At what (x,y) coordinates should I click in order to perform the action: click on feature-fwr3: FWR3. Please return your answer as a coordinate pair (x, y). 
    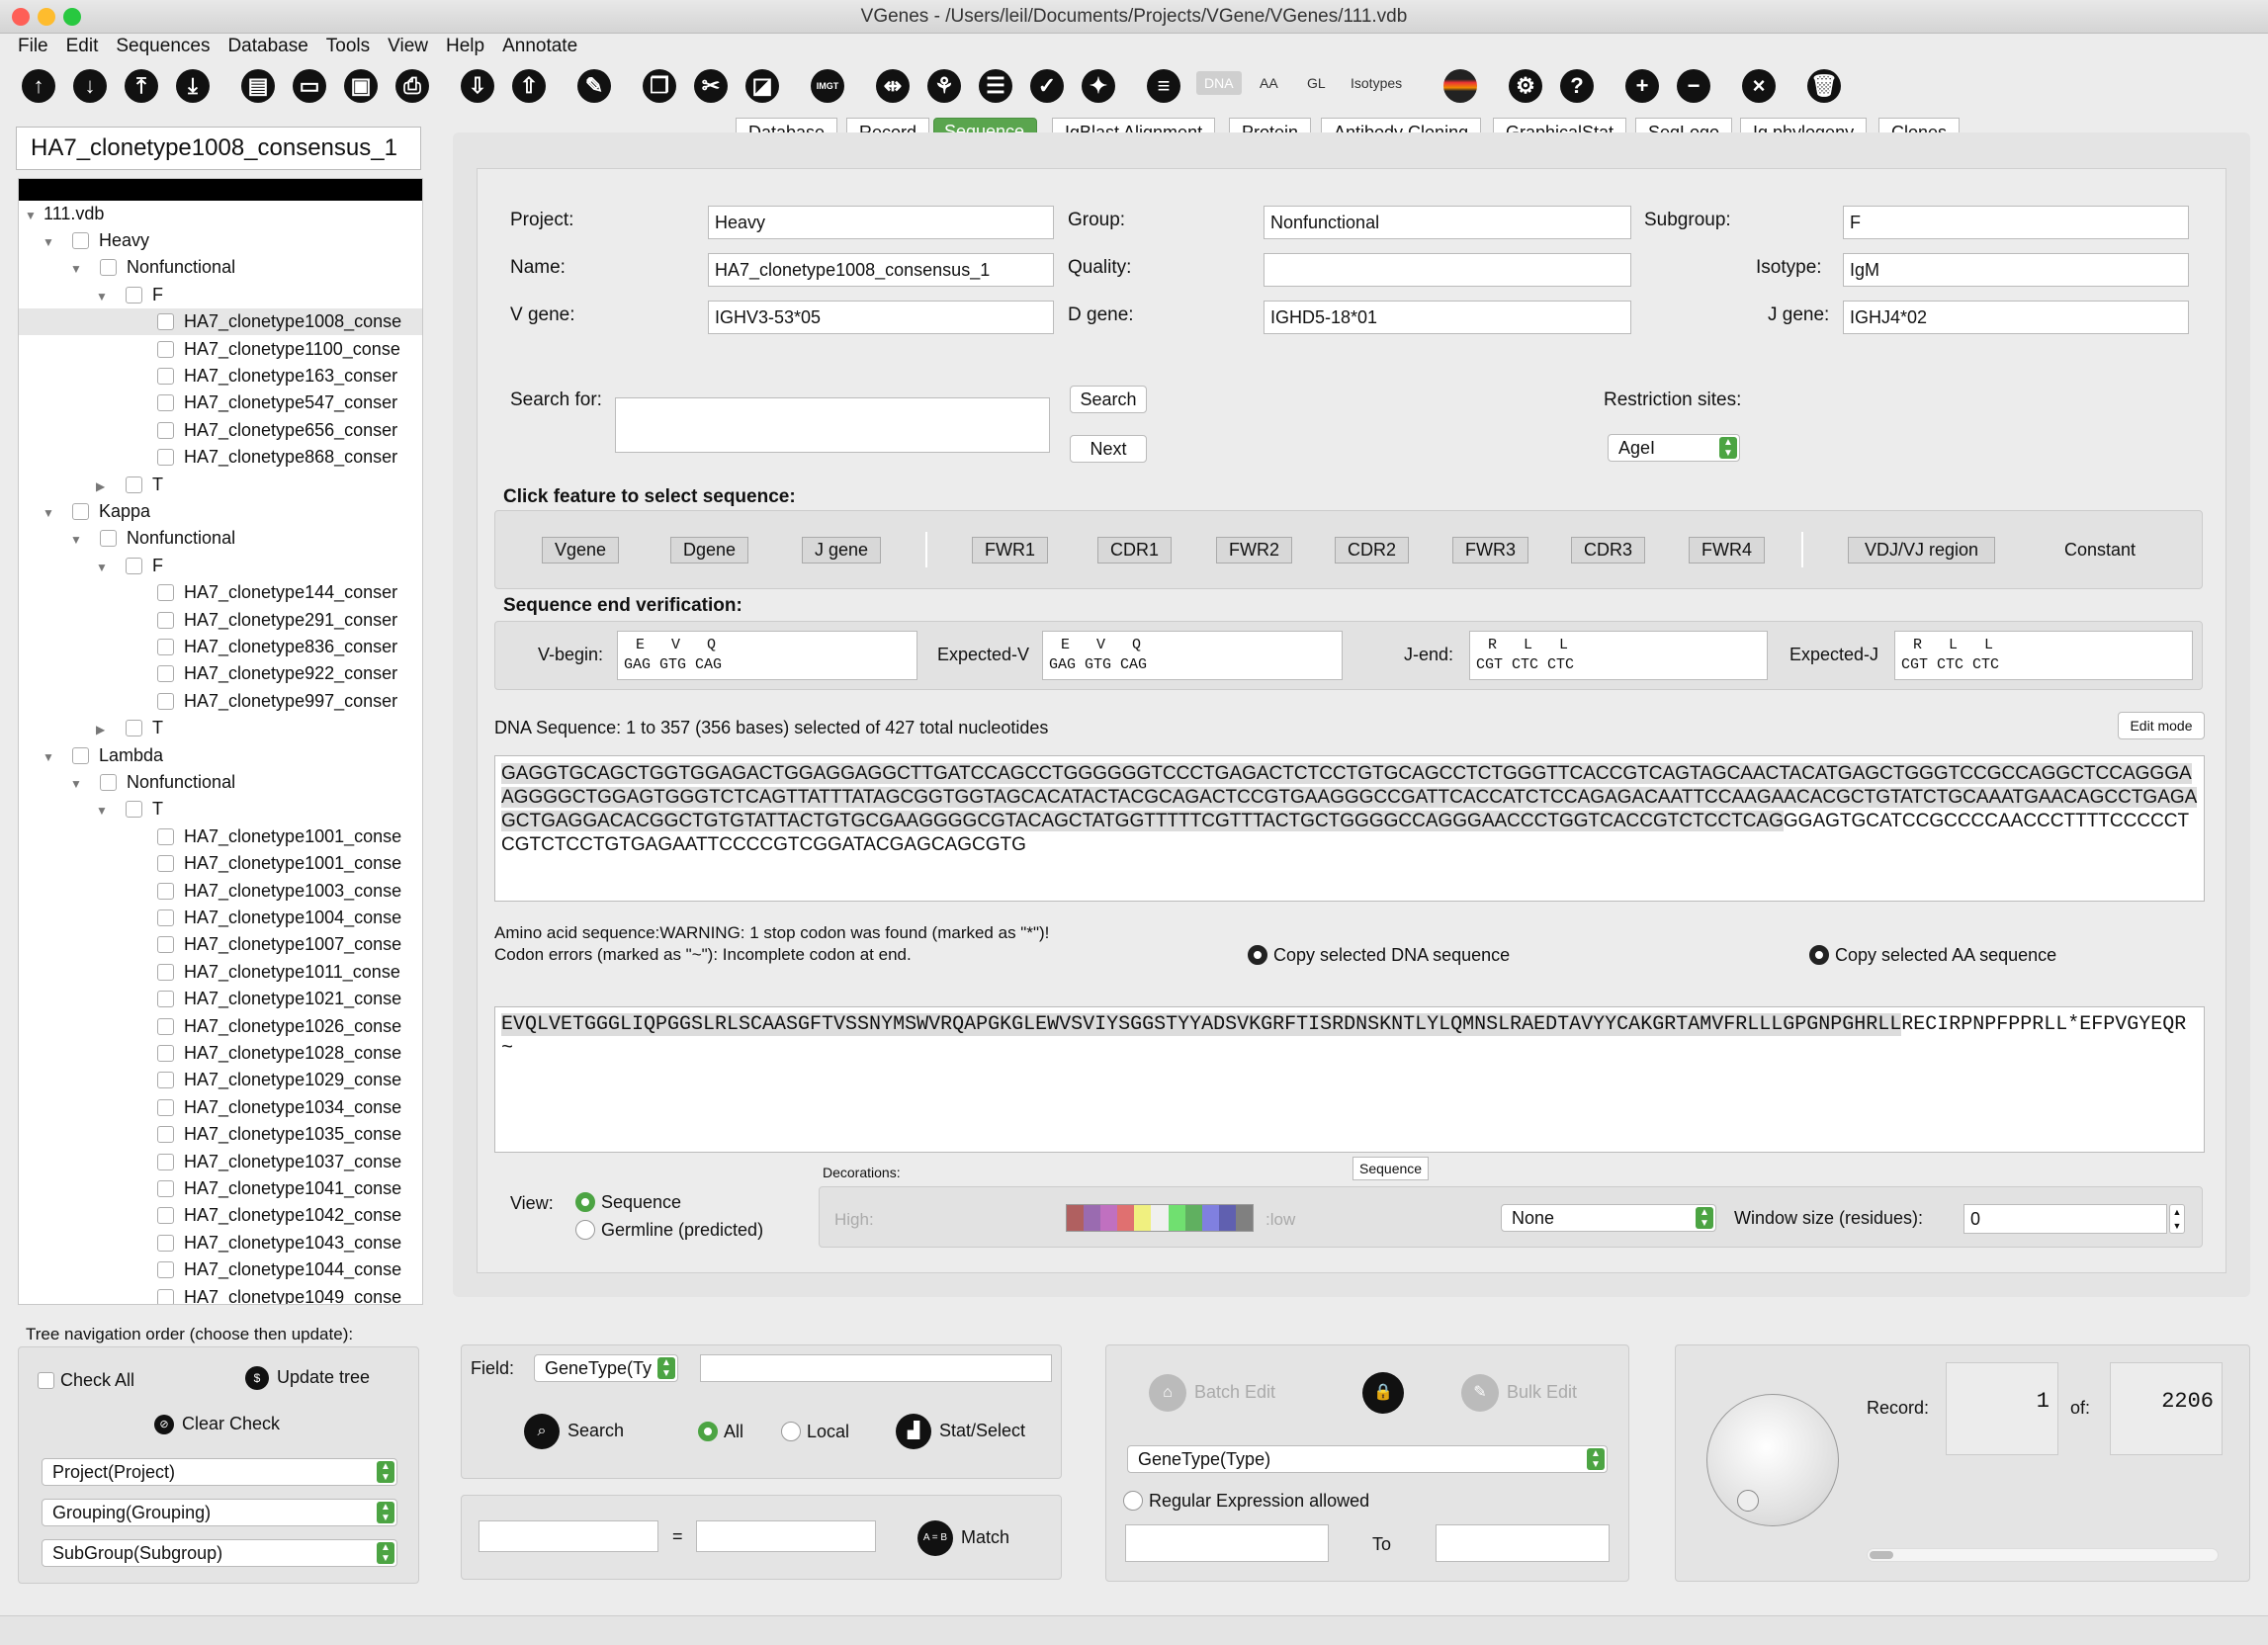
    Looking at the image, I should click on (1490, 550).